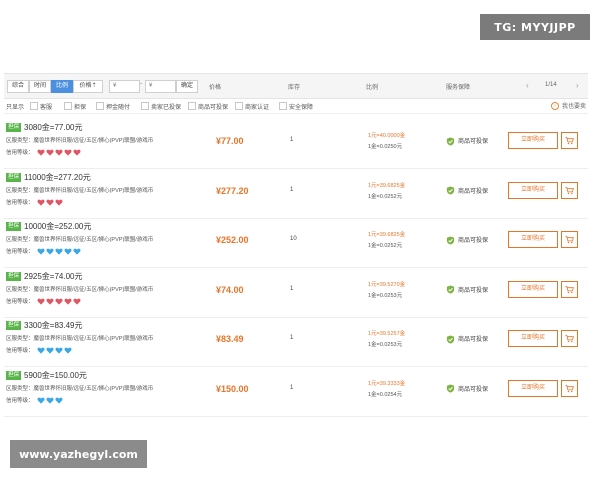 The width and height of the screenshot is (600, 480). What do you see at coordinates (88, 86) in the screenshot?
I see `sort-tab-price: 价格⇡` at bounding box center [88, 86].